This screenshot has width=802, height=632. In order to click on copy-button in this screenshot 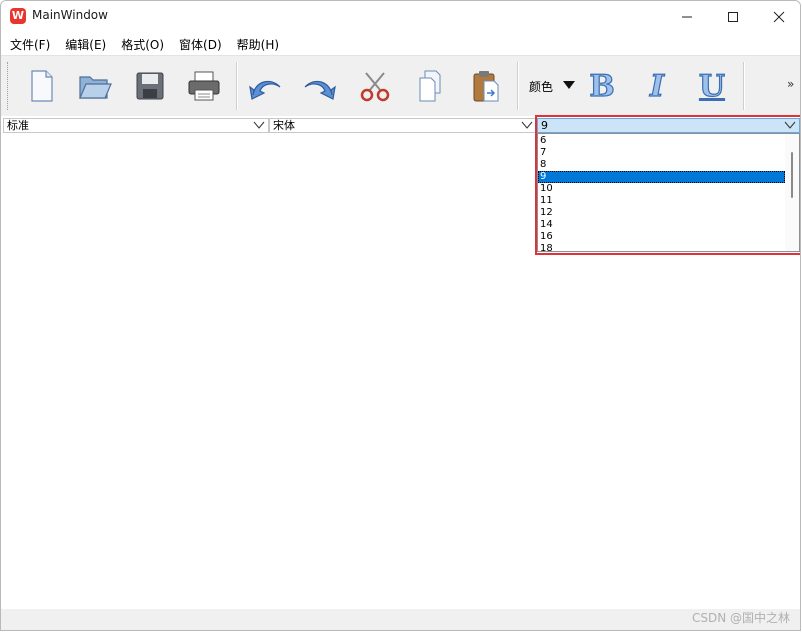, I will do `click(431, 86)`.